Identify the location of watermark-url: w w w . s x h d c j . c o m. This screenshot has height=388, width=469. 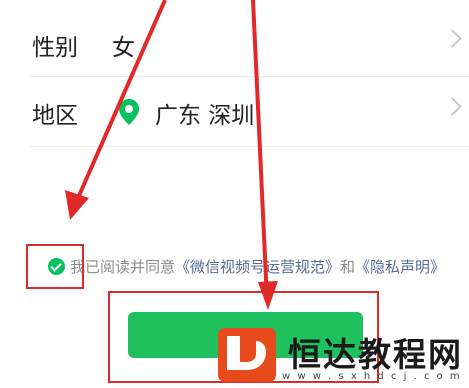
(372, 376).